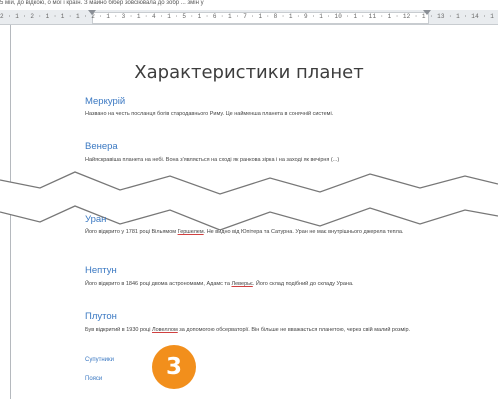 The height and width of the screenshot is (399, 498). Describe the element at coordinates (241, 284) in the screenshot. I see `spelling-error: Леверьє` at that location.